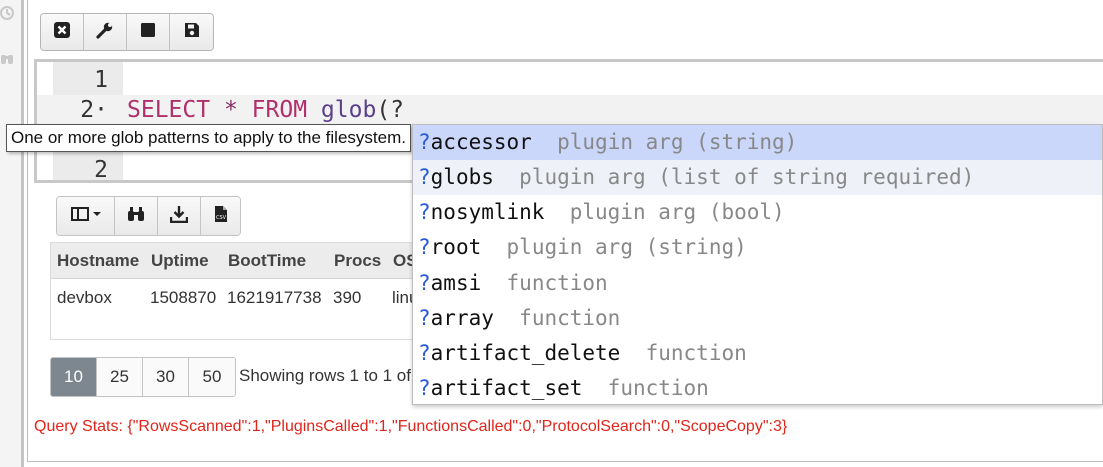  I want to click on search-results-button, so click(136, 216).